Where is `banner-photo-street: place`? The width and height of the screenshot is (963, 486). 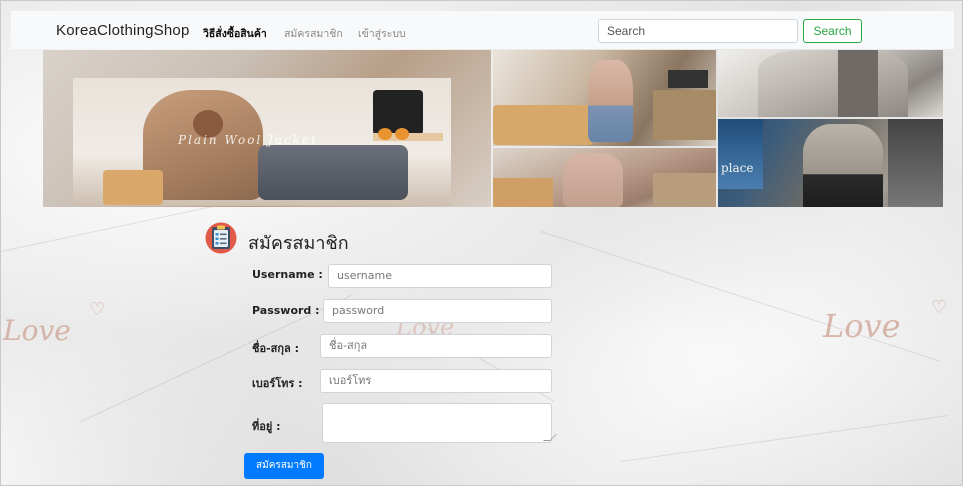
banner-photo-street: place is located at coordinates (830, 163).